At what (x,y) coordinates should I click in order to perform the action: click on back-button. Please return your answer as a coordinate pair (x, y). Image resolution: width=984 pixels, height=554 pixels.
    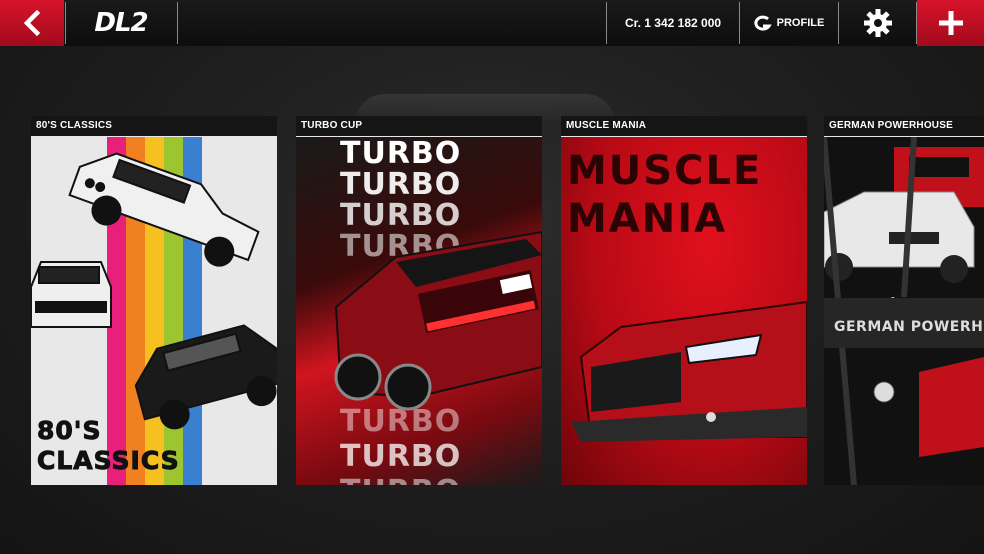
    Looking at the image, I should click on (32, 23).